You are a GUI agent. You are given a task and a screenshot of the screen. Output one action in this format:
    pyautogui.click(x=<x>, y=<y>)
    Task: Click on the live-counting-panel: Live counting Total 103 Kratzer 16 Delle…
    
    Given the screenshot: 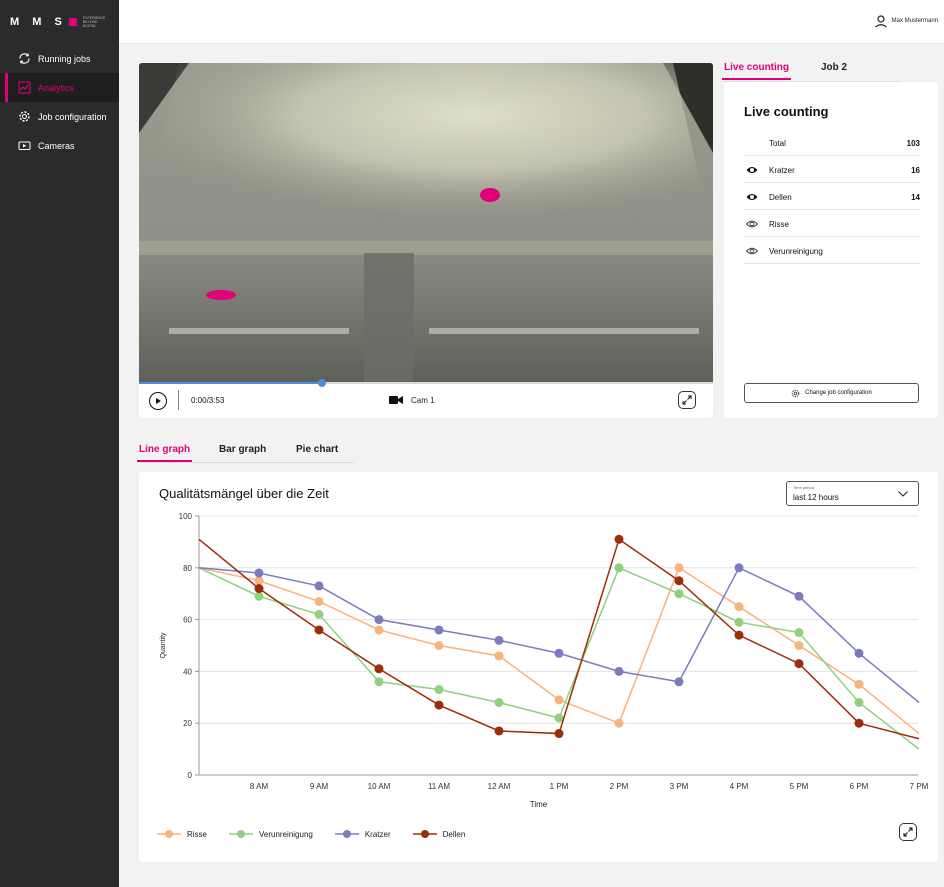 What is the action you would take?
    pyautogui.click(x=831, y=250)
    